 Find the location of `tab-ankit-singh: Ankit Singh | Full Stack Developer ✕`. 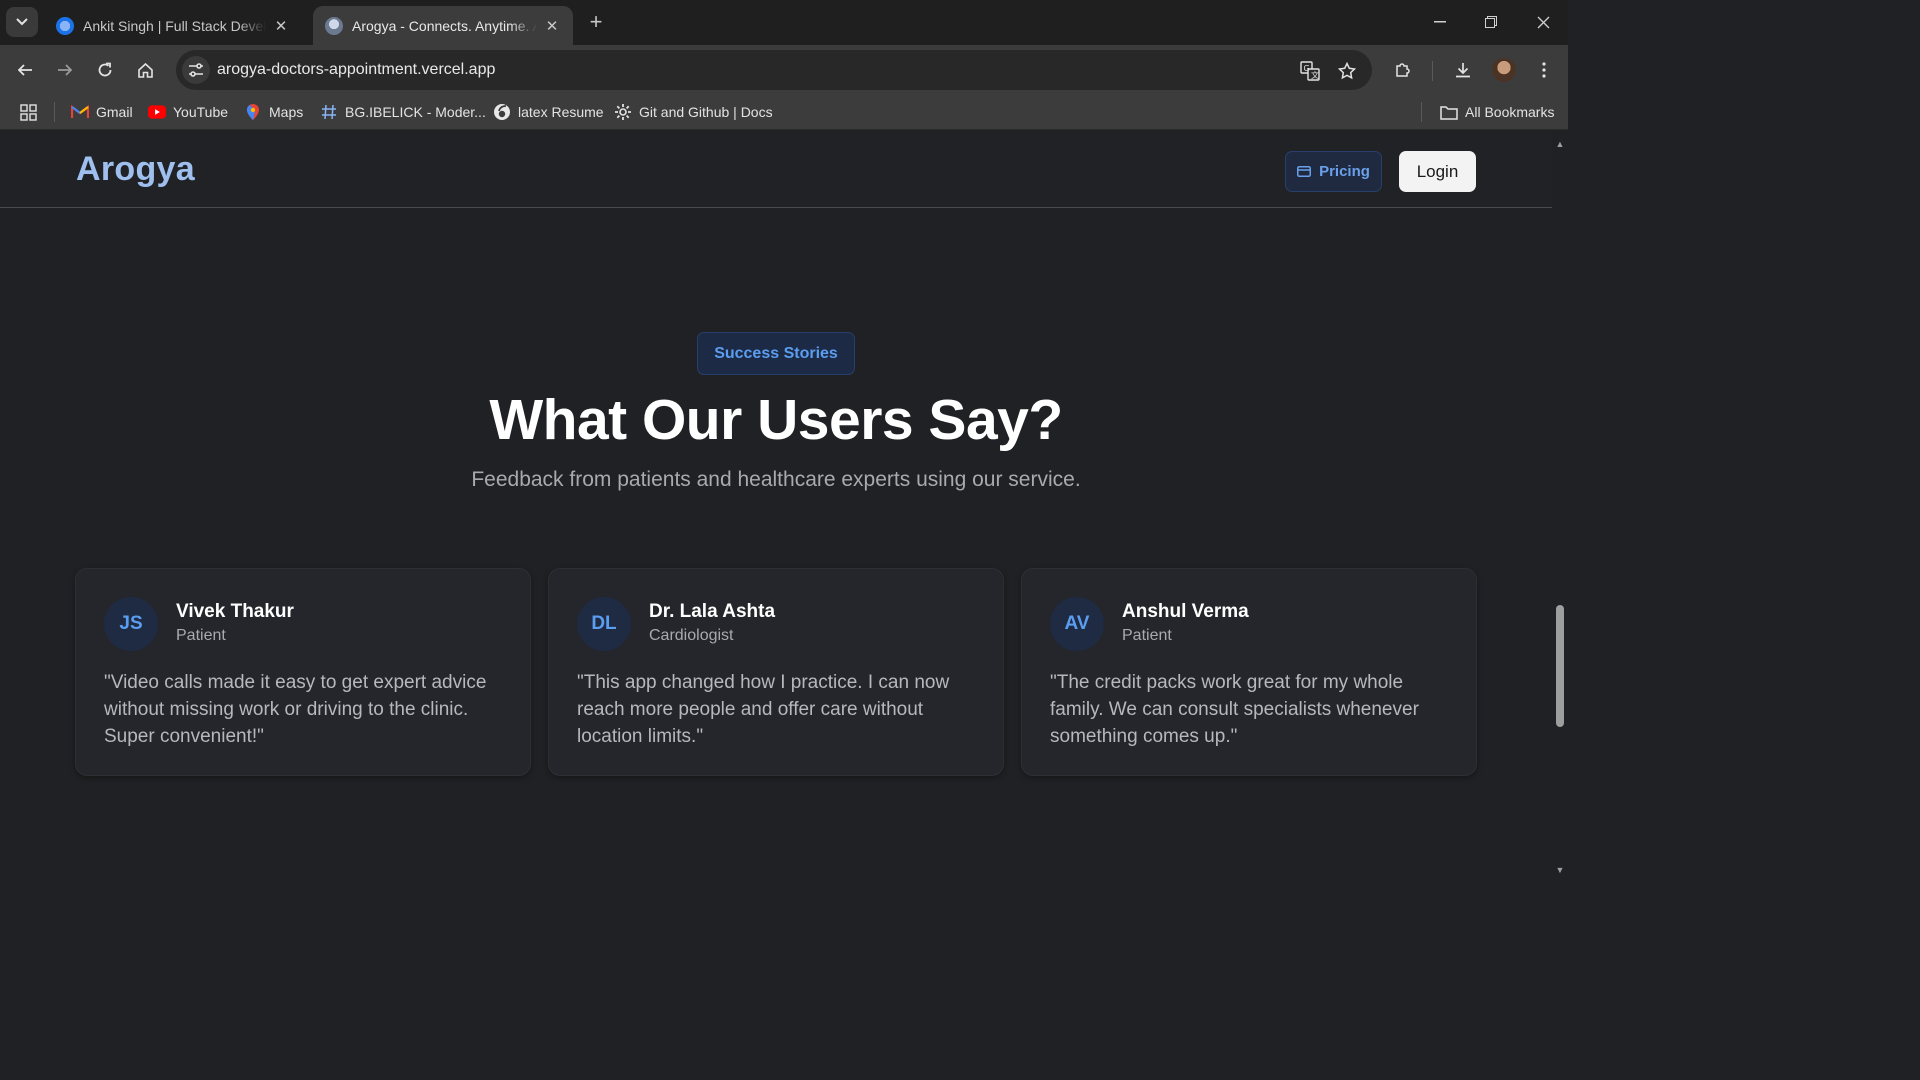

tab-ankit-singh: Ankit Singh | Full Stack Developer ✕ is located at coordinates (173, 25).